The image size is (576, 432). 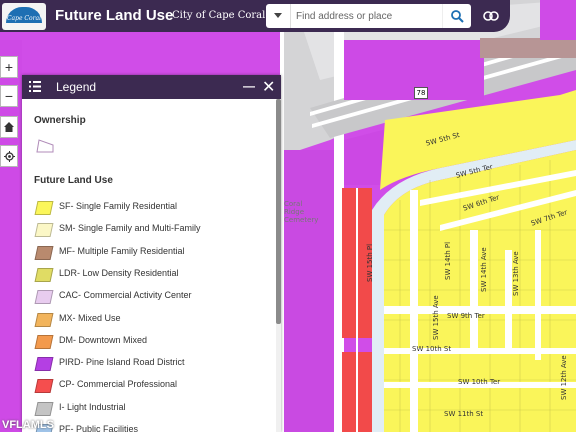 What do you see at coordinates (60, 120) in the screenshot?
I see `ownership-heading: Ownership` at bounding box center [60, 120].